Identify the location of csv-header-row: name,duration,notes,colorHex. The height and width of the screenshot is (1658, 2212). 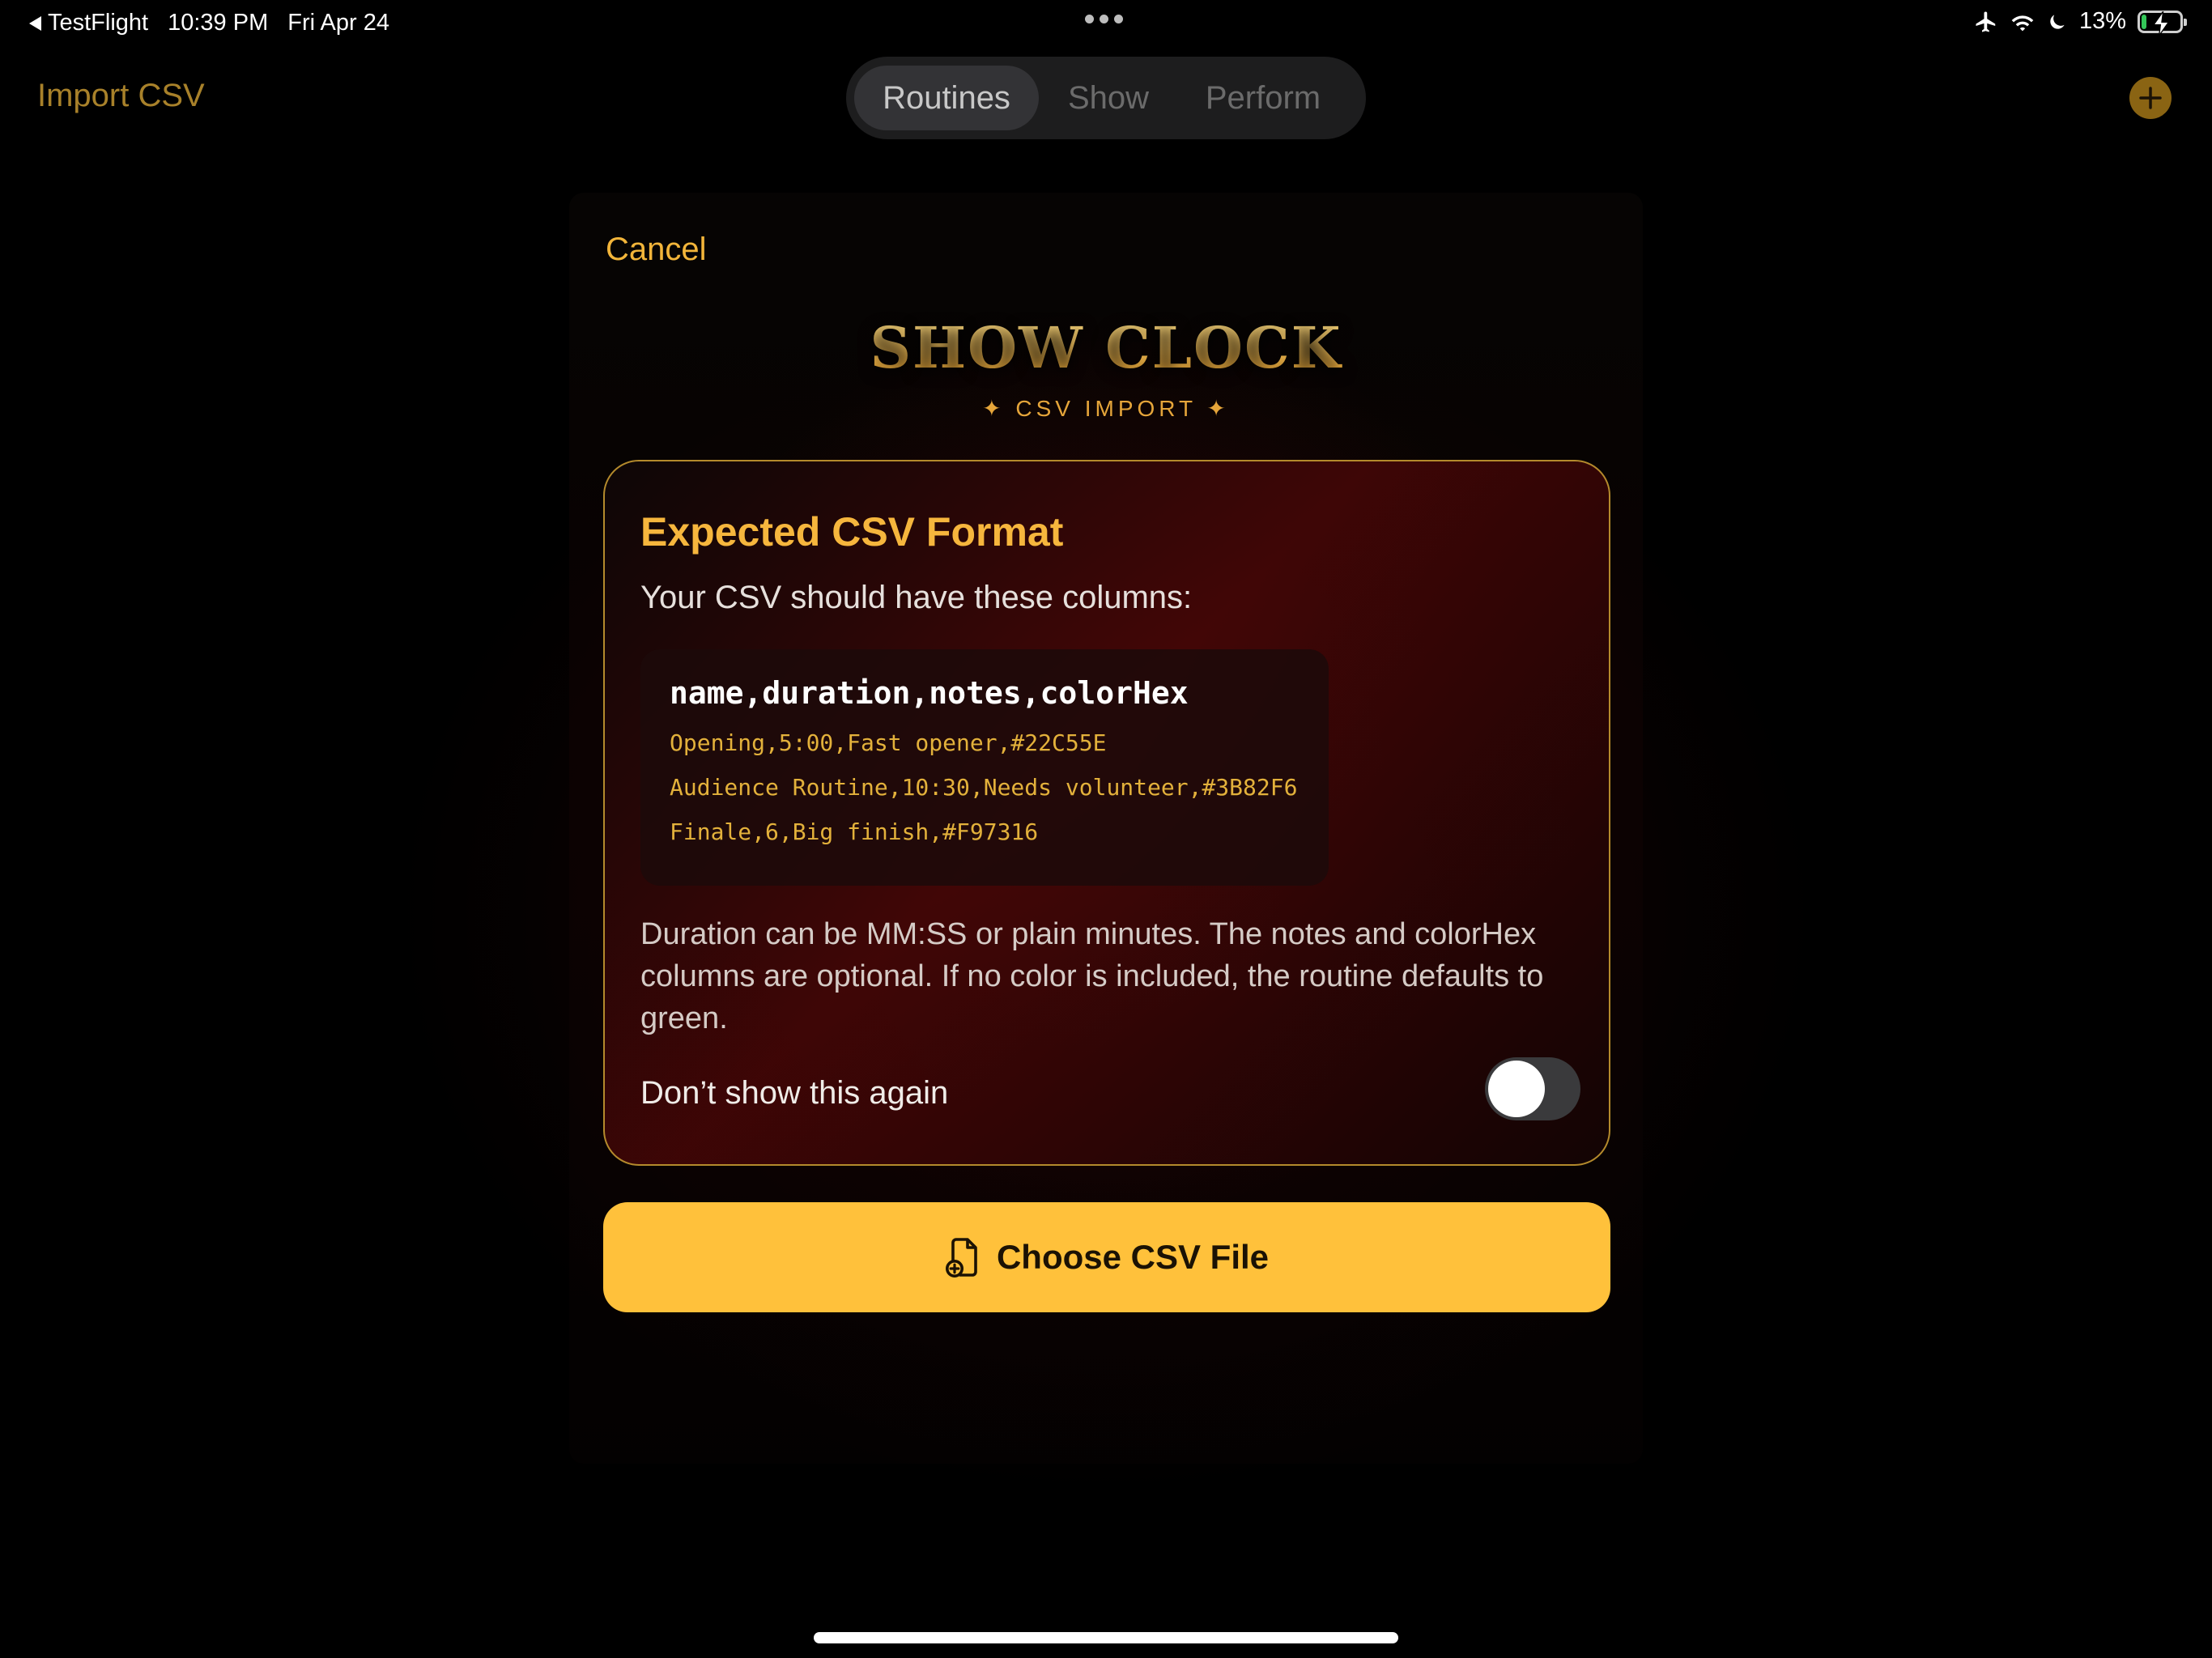
(929, 693).